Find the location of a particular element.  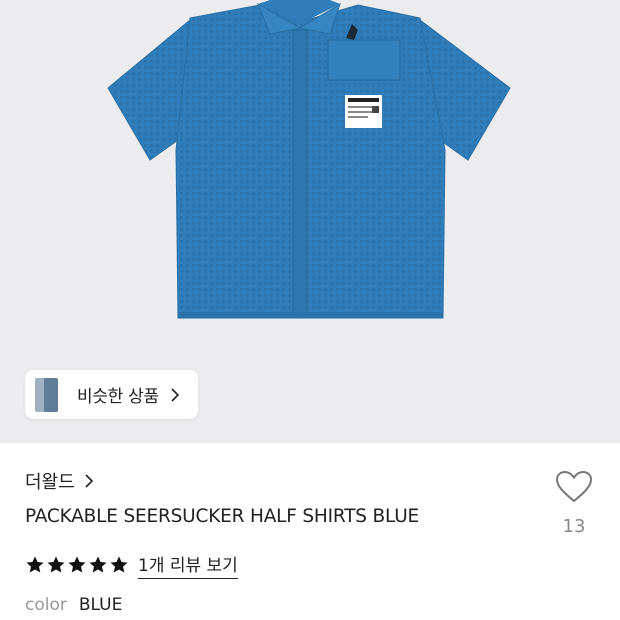

like-count: 13 is located at coordinates (574, 526).